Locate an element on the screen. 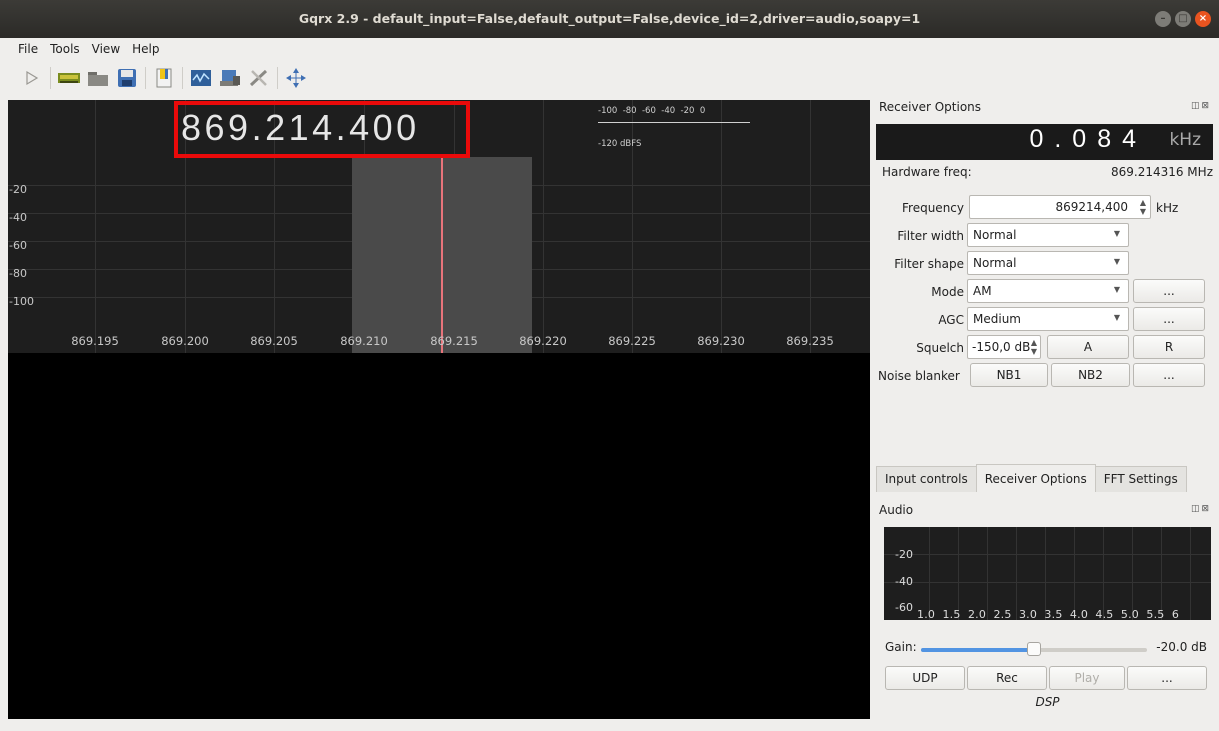  gain-slider is located at coordinates (1034, 649).